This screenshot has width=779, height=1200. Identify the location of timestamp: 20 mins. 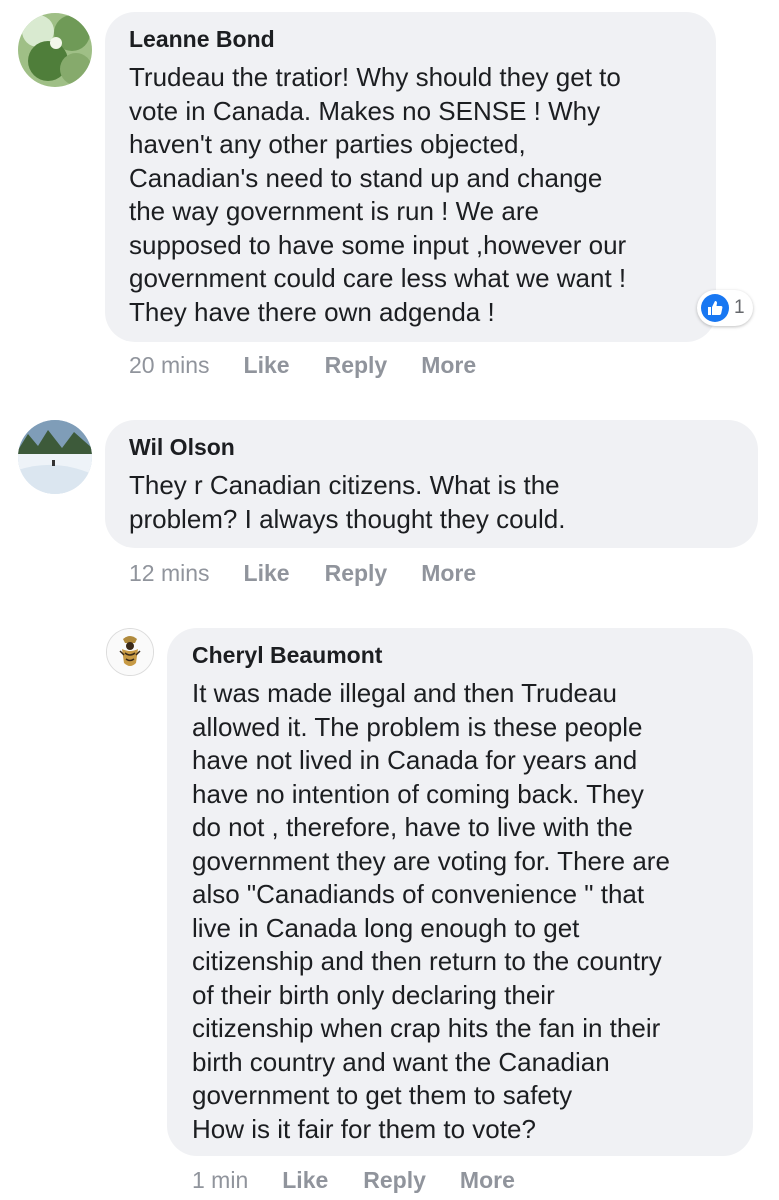
(169, 365).